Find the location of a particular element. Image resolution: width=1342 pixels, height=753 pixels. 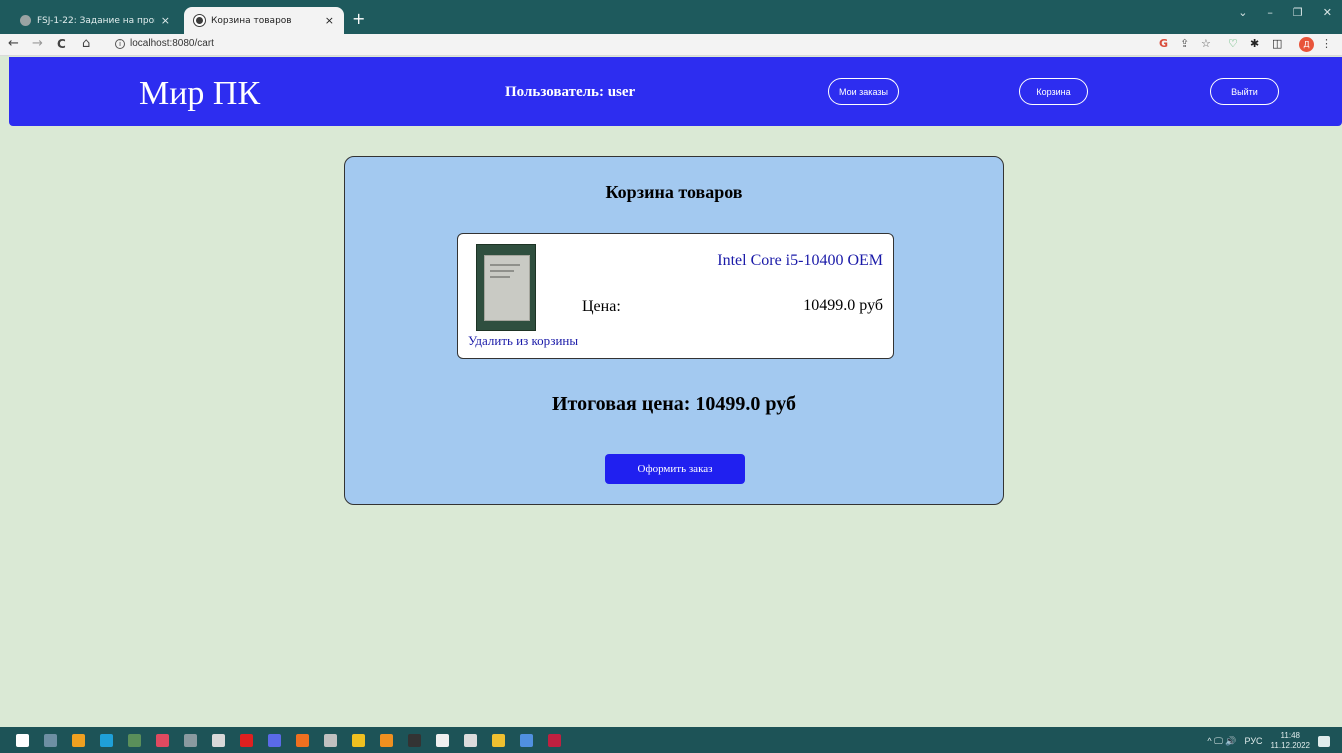

browser-tab-inactive: FSJ-1-22: Задание на промежут × is located at coordinates (95, 20).